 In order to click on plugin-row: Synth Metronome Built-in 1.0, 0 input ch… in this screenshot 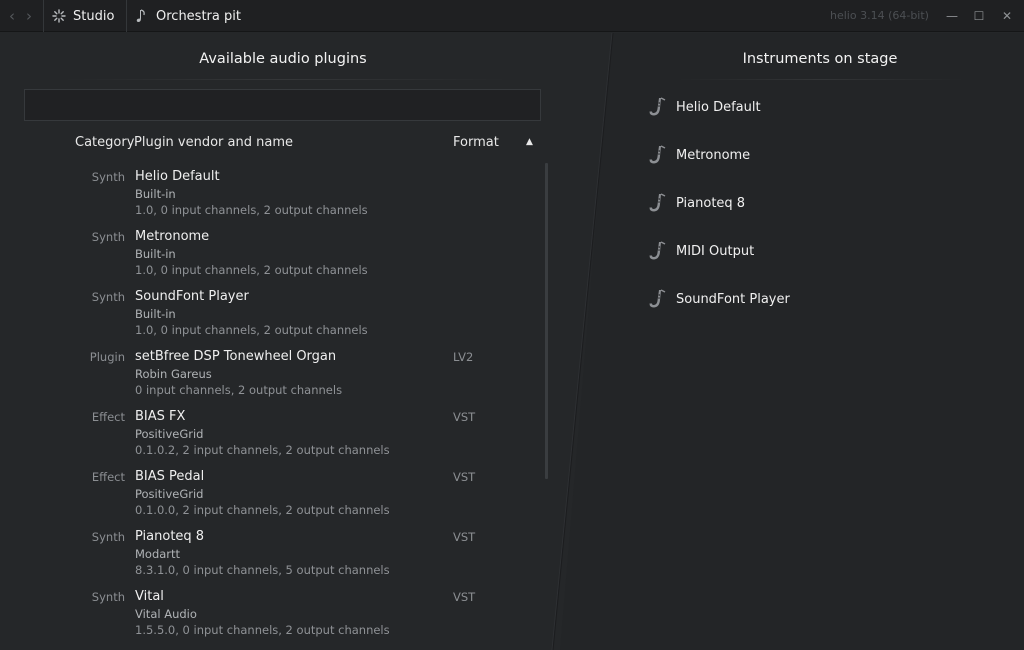, I will do `click(272, 253)`.